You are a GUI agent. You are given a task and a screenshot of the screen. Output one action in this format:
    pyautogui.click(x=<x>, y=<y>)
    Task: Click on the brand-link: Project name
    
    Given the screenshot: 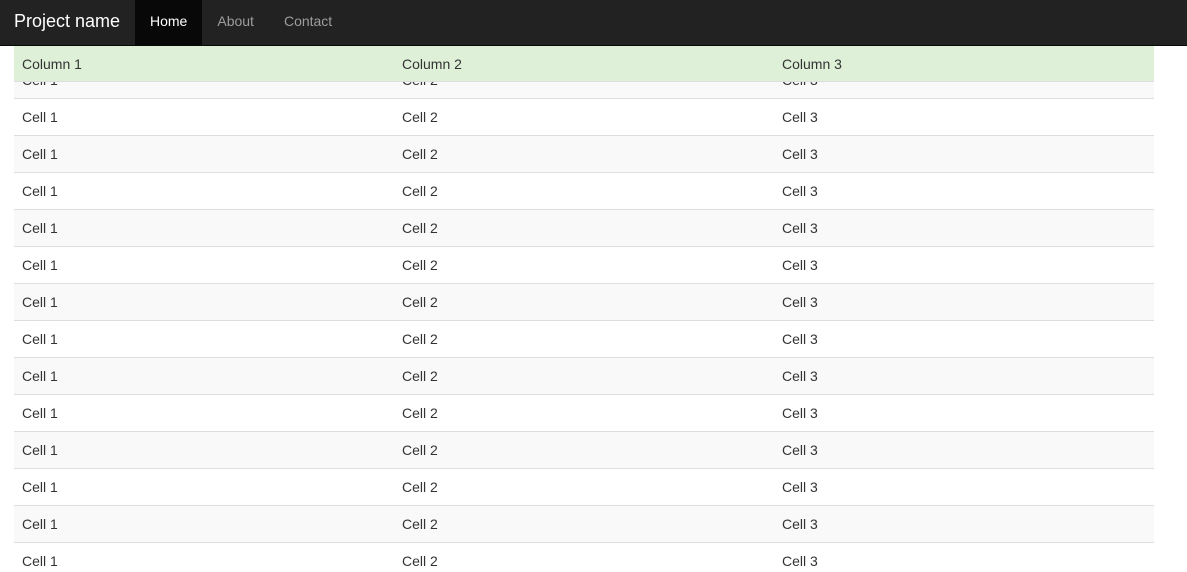 What is the action you would take?
    pyautogui.click(x=67, y=23)
    